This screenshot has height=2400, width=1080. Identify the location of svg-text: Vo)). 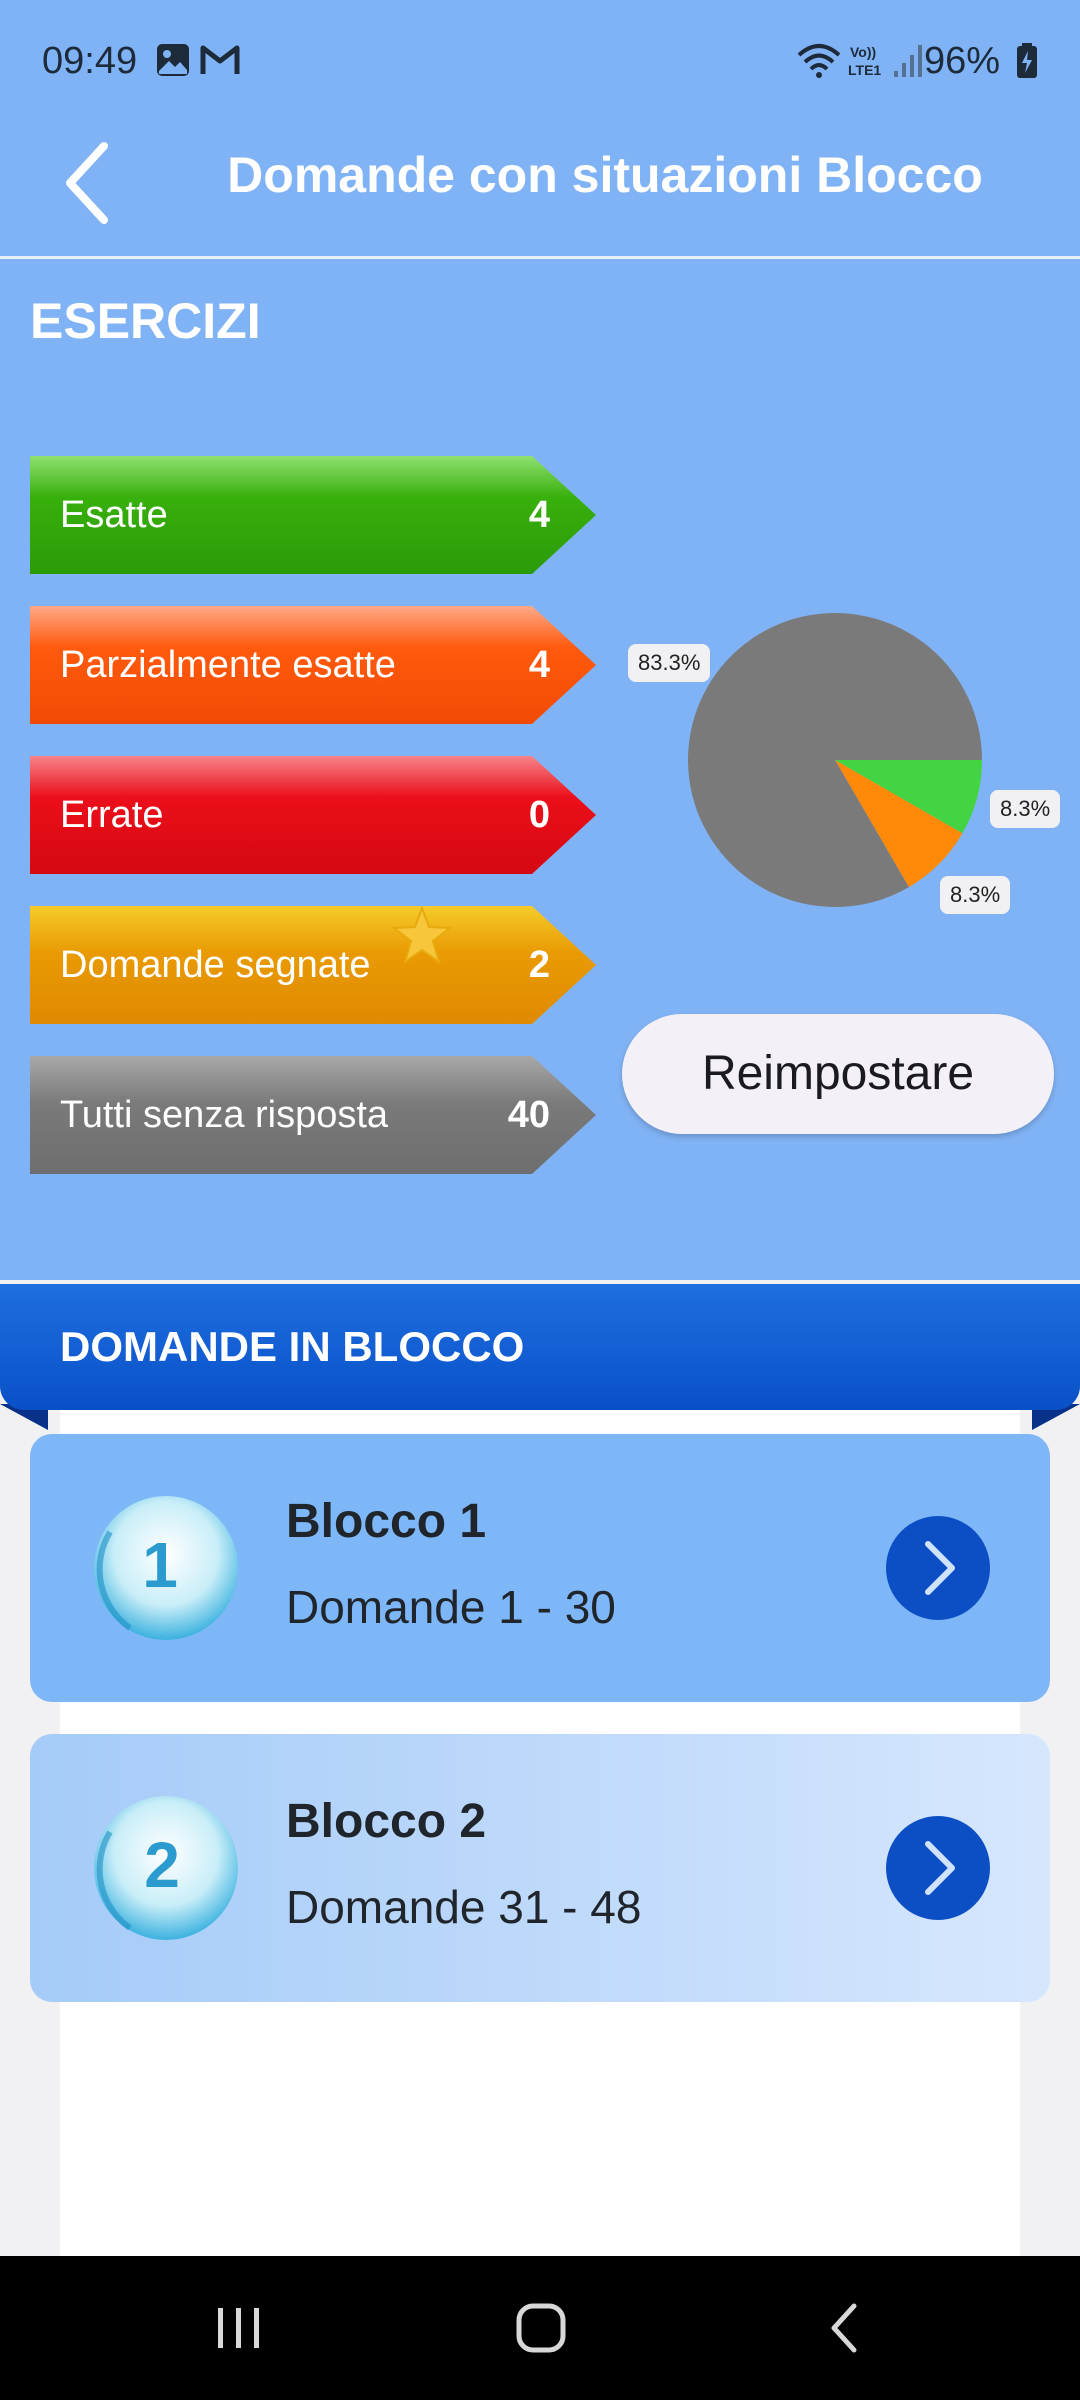
(863, 52).